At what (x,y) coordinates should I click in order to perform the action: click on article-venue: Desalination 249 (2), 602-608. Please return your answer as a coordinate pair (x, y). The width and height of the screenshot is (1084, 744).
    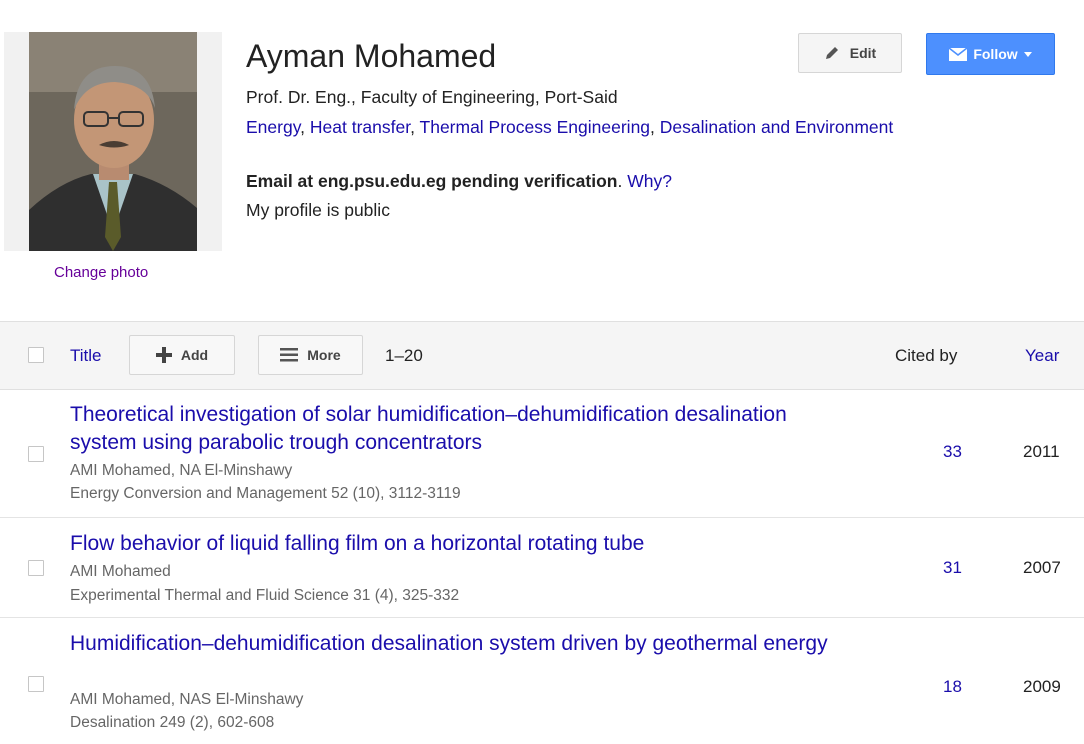
    Looking at the image, I should click on (172, 722).